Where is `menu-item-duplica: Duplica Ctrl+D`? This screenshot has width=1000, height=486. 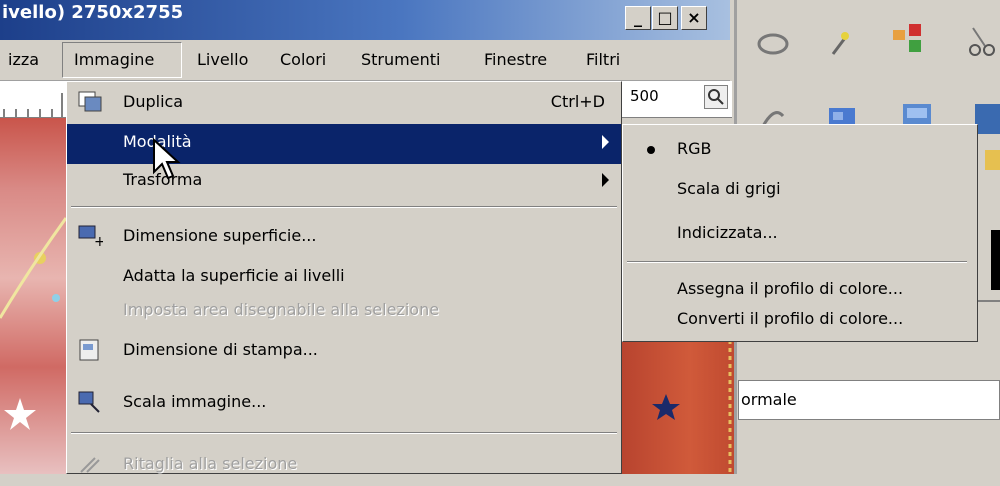 menu-item-duplica: Duplica Ctrl+D is located at coordinates (344, 104).